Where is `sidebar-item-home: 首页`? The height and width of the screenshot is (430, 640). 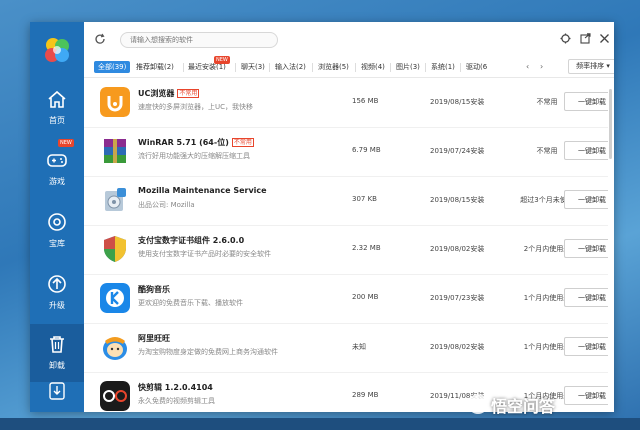
sidebar-item-home: 首页 is located at coordinates (57, 108).